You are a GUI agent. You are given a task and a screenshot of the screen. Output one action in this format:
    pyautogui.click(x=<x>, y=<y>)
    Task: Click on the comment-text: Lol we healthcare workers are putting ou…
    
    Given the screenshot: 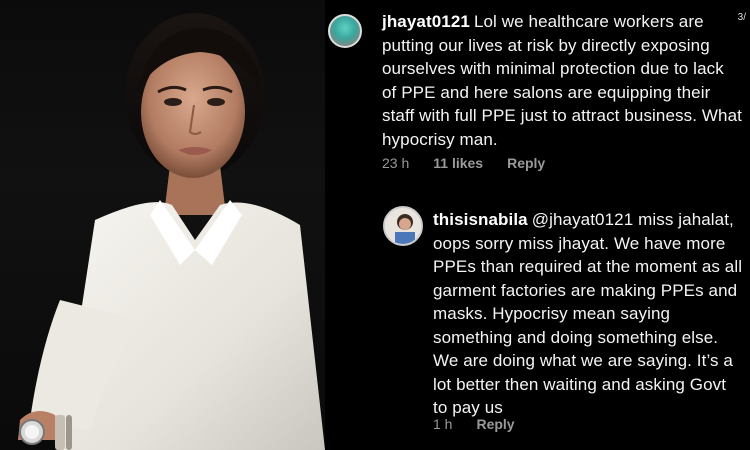 What is the action you would take?
    pyautogui.click(x=562, y=80)
    